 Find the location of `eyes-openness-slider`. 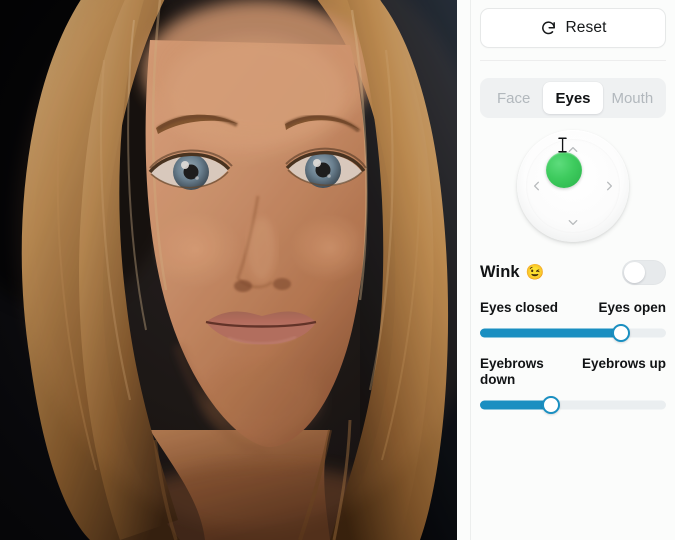

eyes-openness-slider is located at coordinates (573, 332).